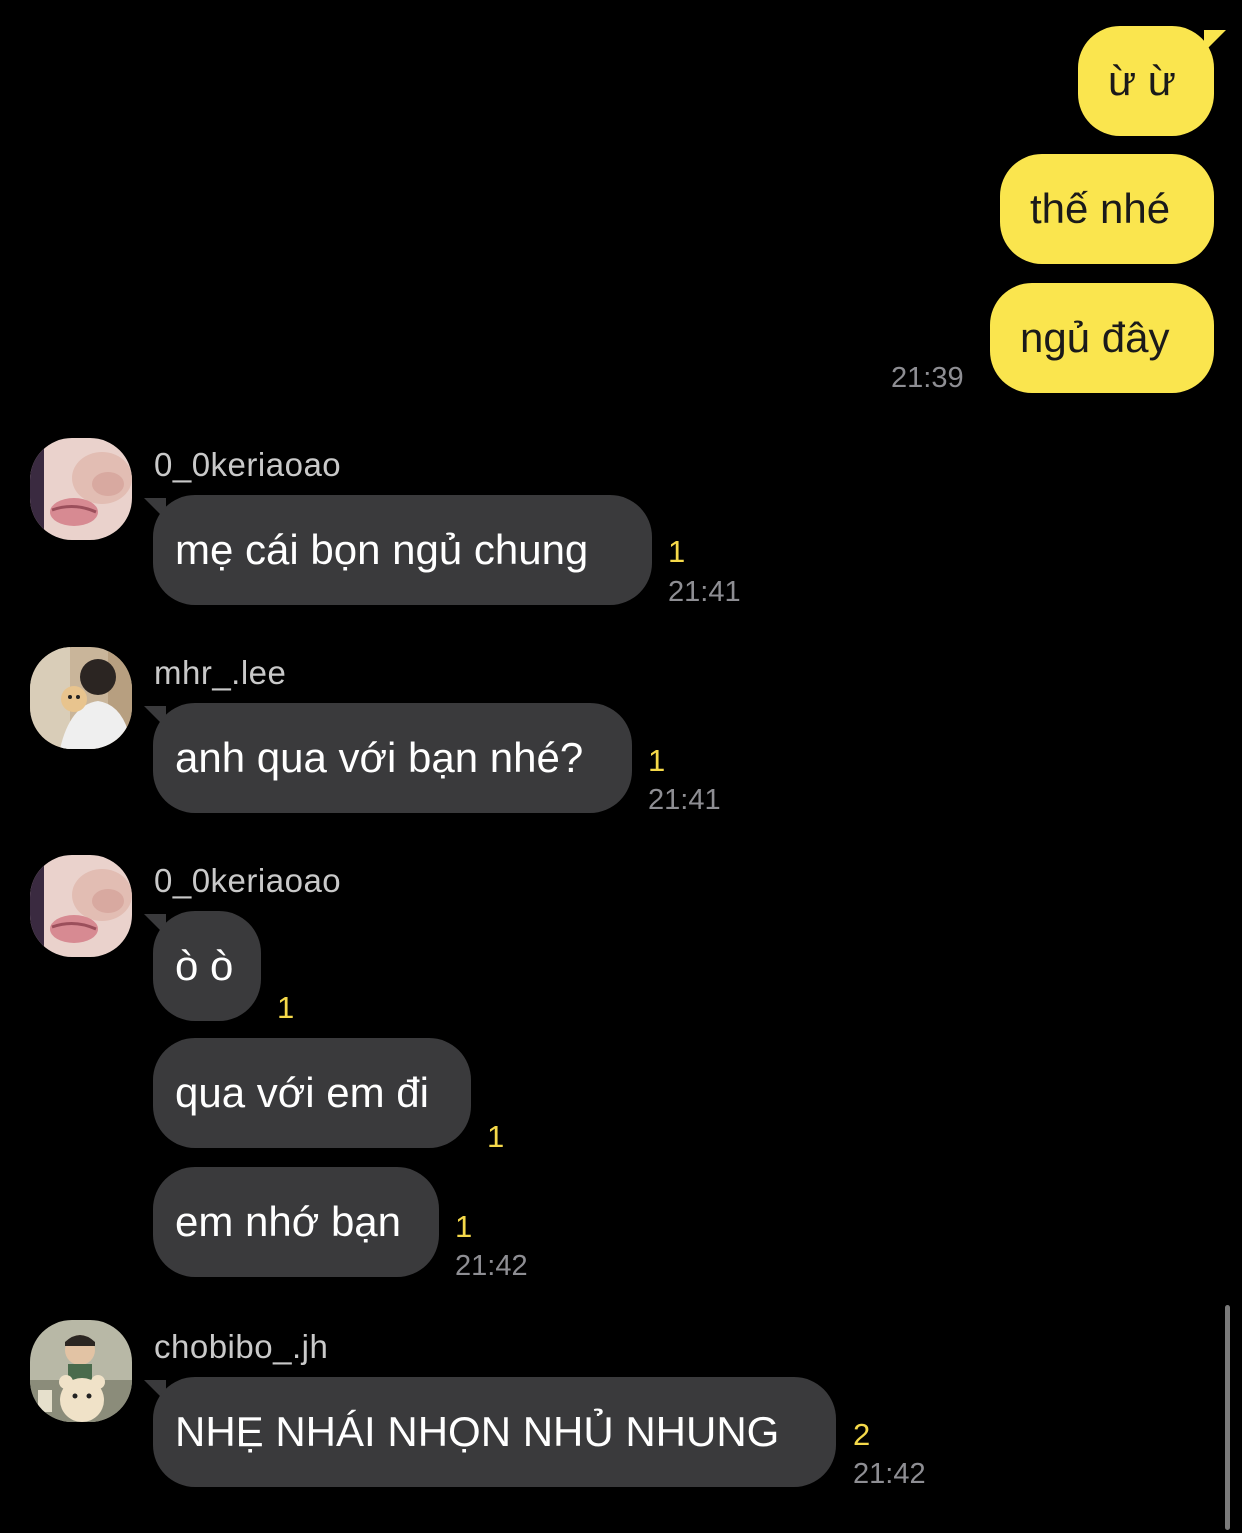 This screenshot has width=1242, height=1533. Describe the element at coordinates (204, 965) in the screenshot. I see `message-text: ò ò` at that location.